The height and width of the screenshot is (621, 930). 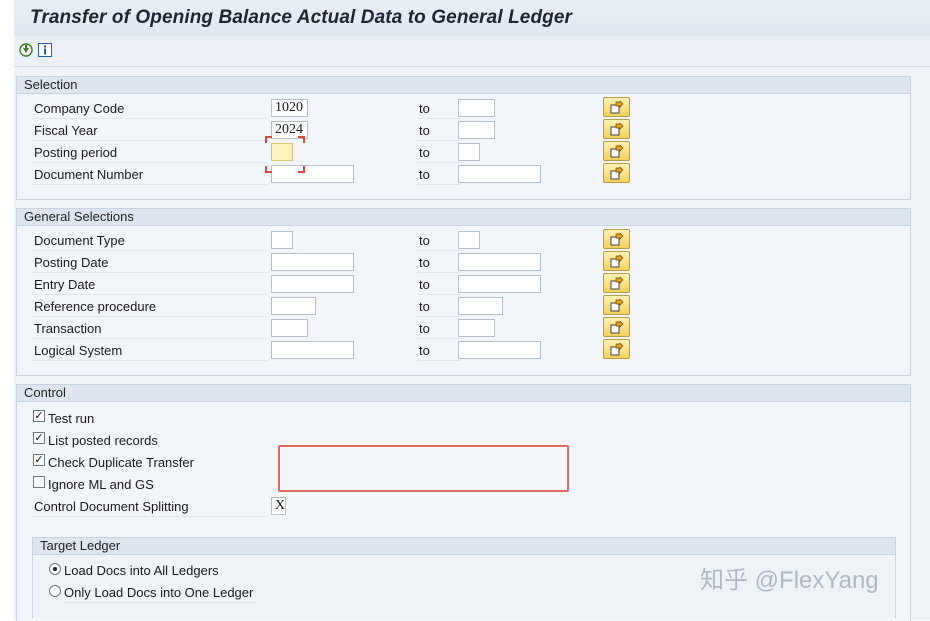 What do you see at coordinates (26, 50) in the screenshot?
I see `execute-icon` at bounding box center [26, 50].